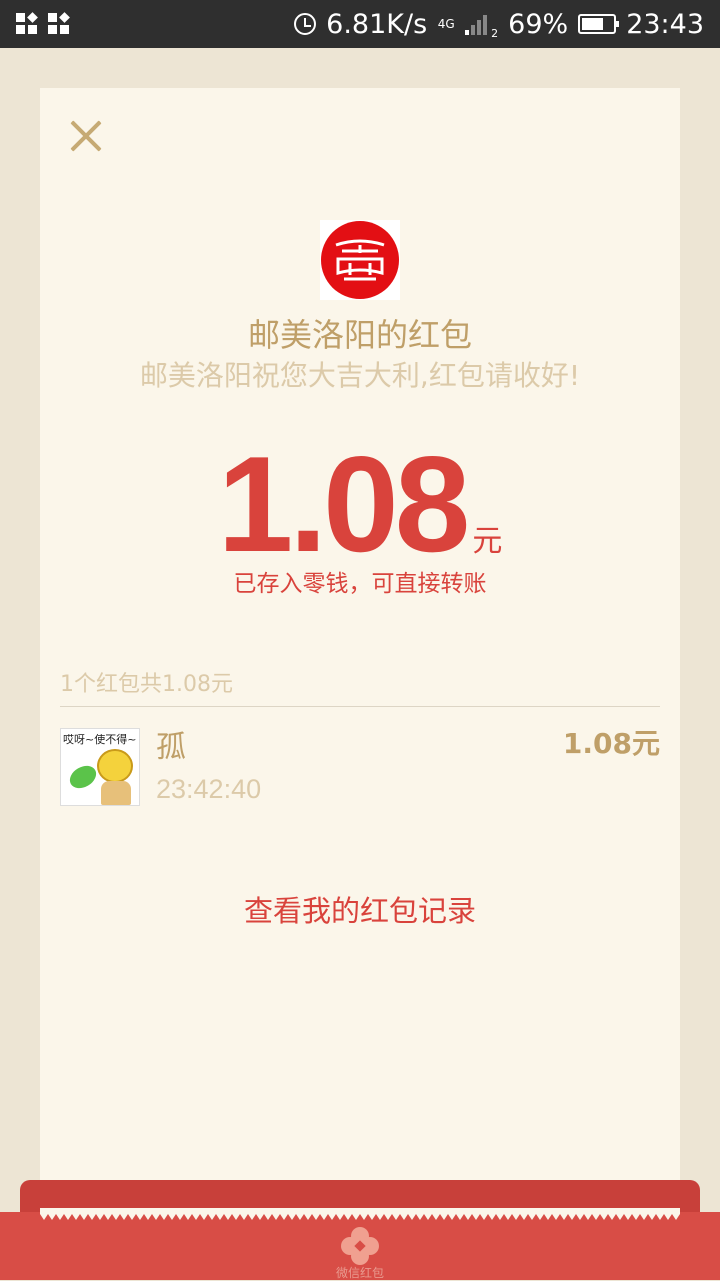  I want to click on sim-slot: 2, so click(495, 33).